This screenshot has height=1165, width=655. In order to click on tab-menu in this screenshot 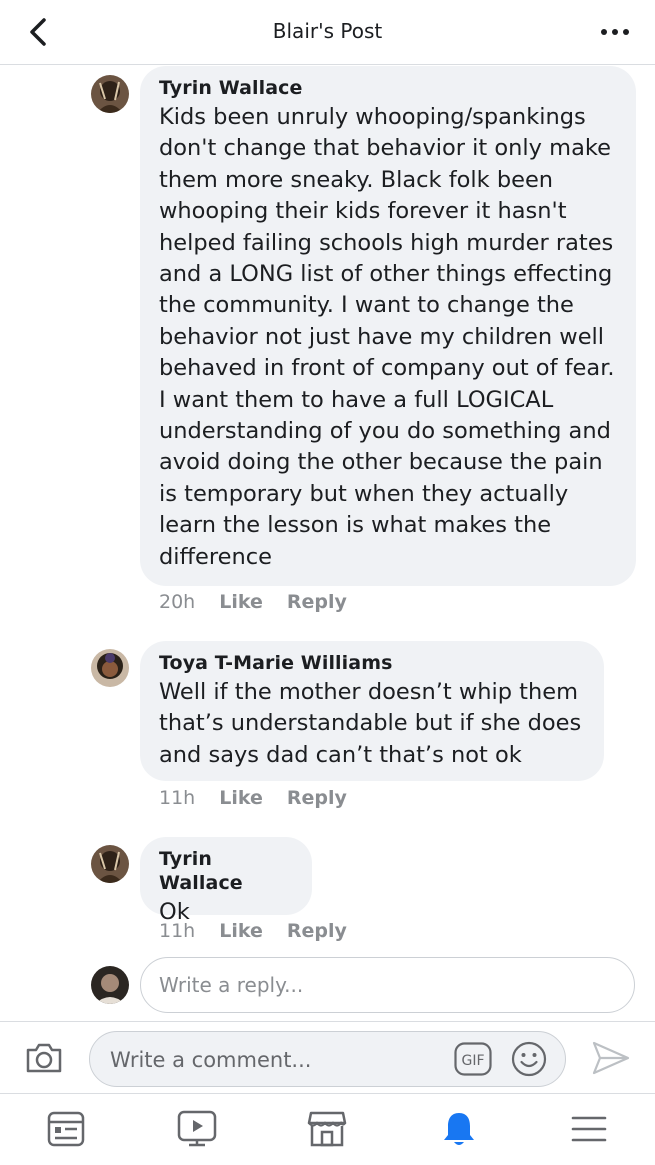, I will do `click(589, 1129)`.